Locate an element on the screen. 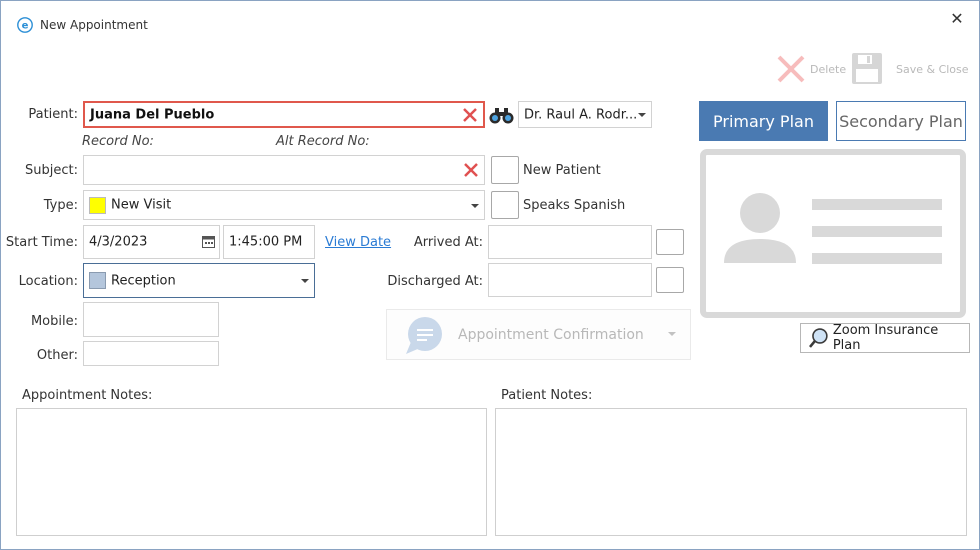  delete-button: Delete is located at coordinates (828, 69).